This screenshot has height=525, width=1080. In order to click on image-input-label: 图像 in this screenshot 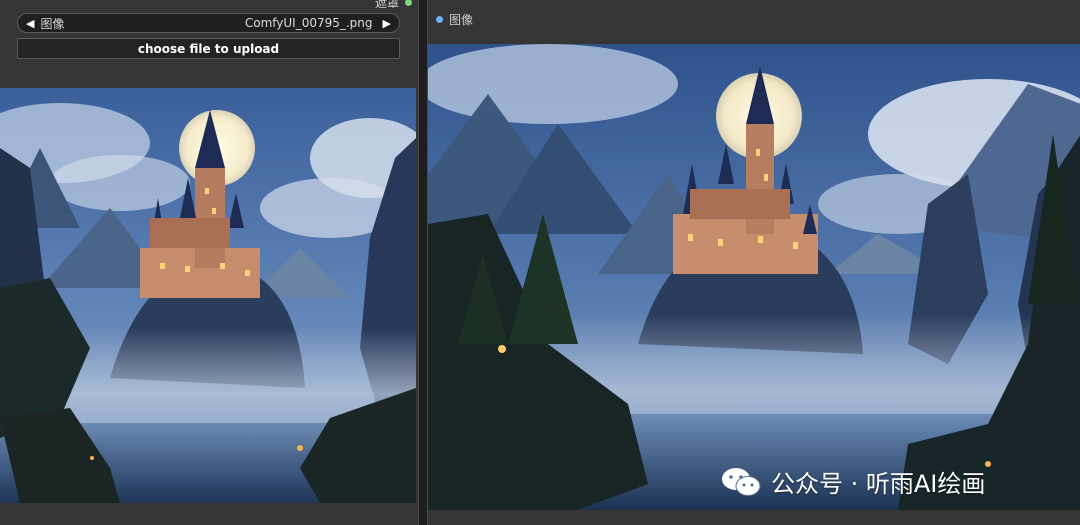, I will do `click(461, 20)`.